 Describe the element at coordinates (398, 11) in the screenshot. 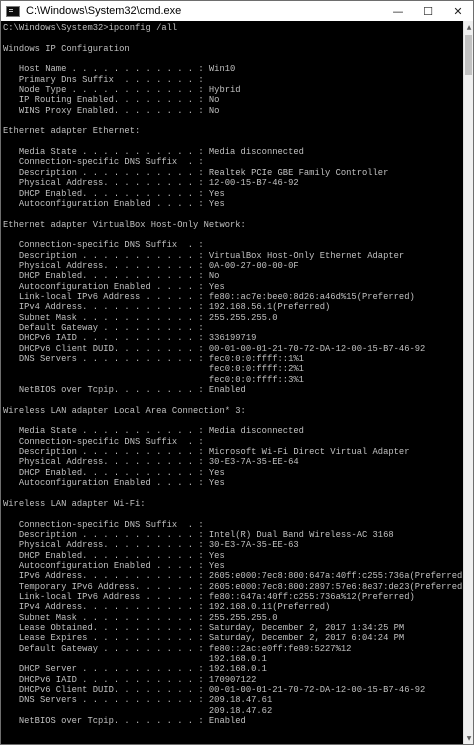

I see `minimize-button: —` at that location.